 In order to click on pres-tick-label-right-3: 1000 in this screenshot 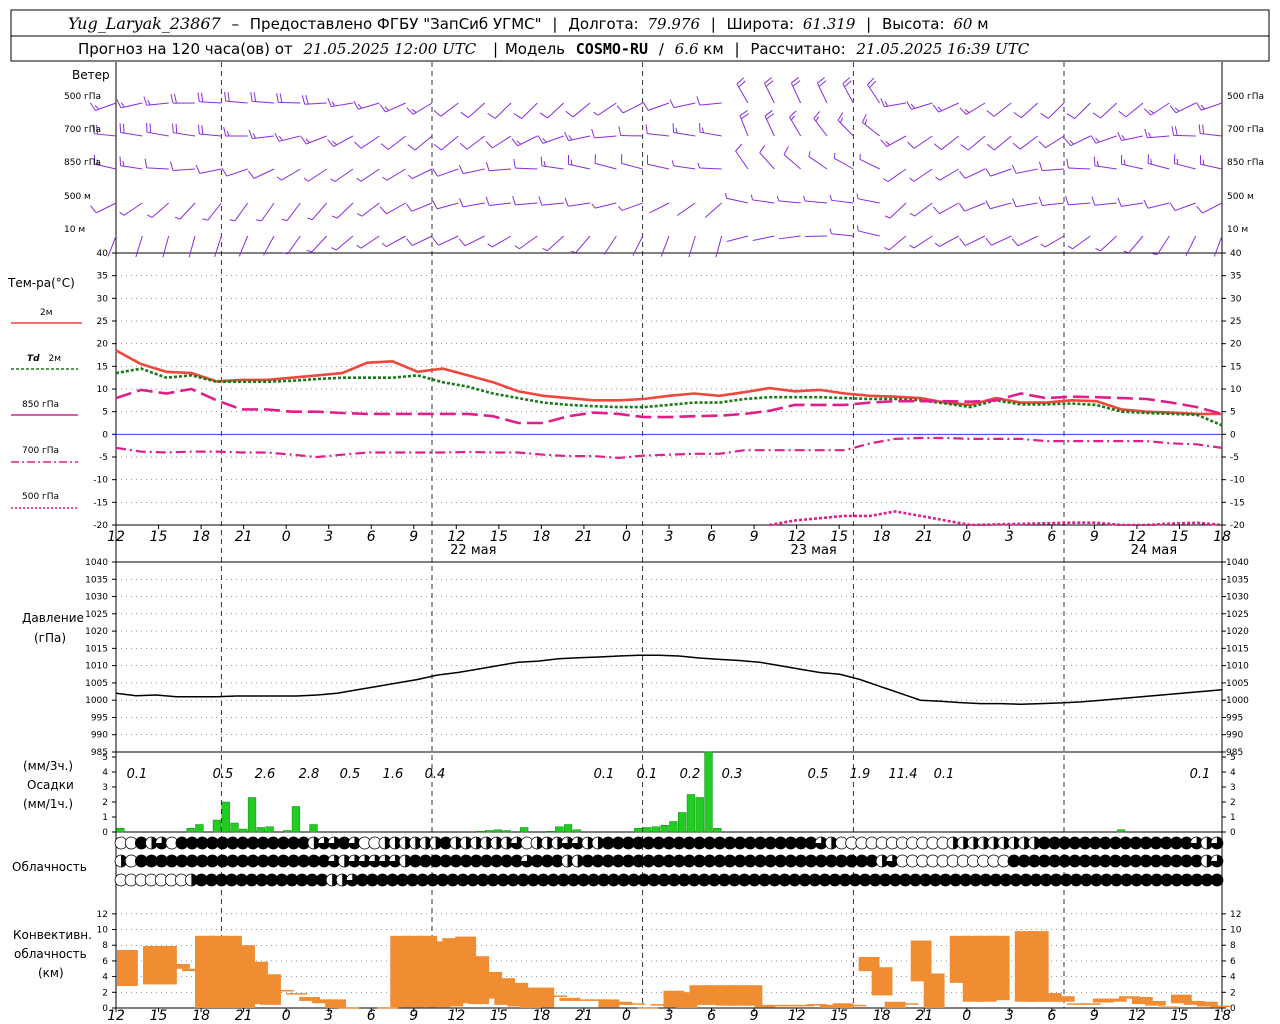, I will do `click(1237, 701)`.